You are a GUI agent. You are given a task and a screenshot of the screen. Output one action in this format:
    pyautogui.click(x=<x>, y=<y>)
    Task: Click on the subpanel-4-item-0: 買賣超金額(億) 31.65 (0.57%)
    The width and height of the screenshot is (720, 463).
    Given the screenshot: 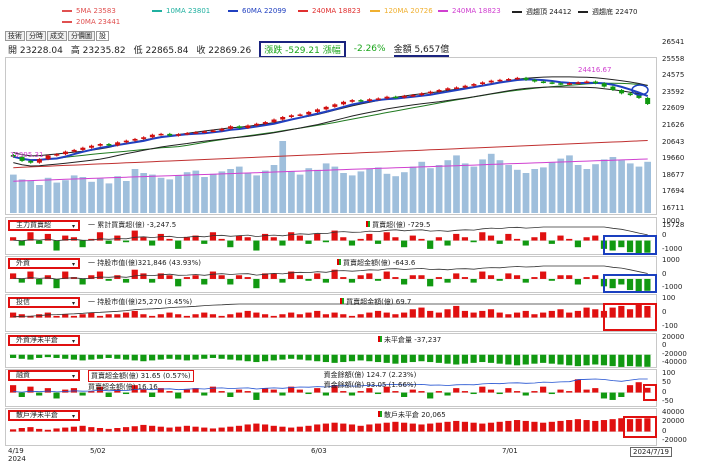 What is the action you would take?
    pyautogui.click(x=141, y=376)
    